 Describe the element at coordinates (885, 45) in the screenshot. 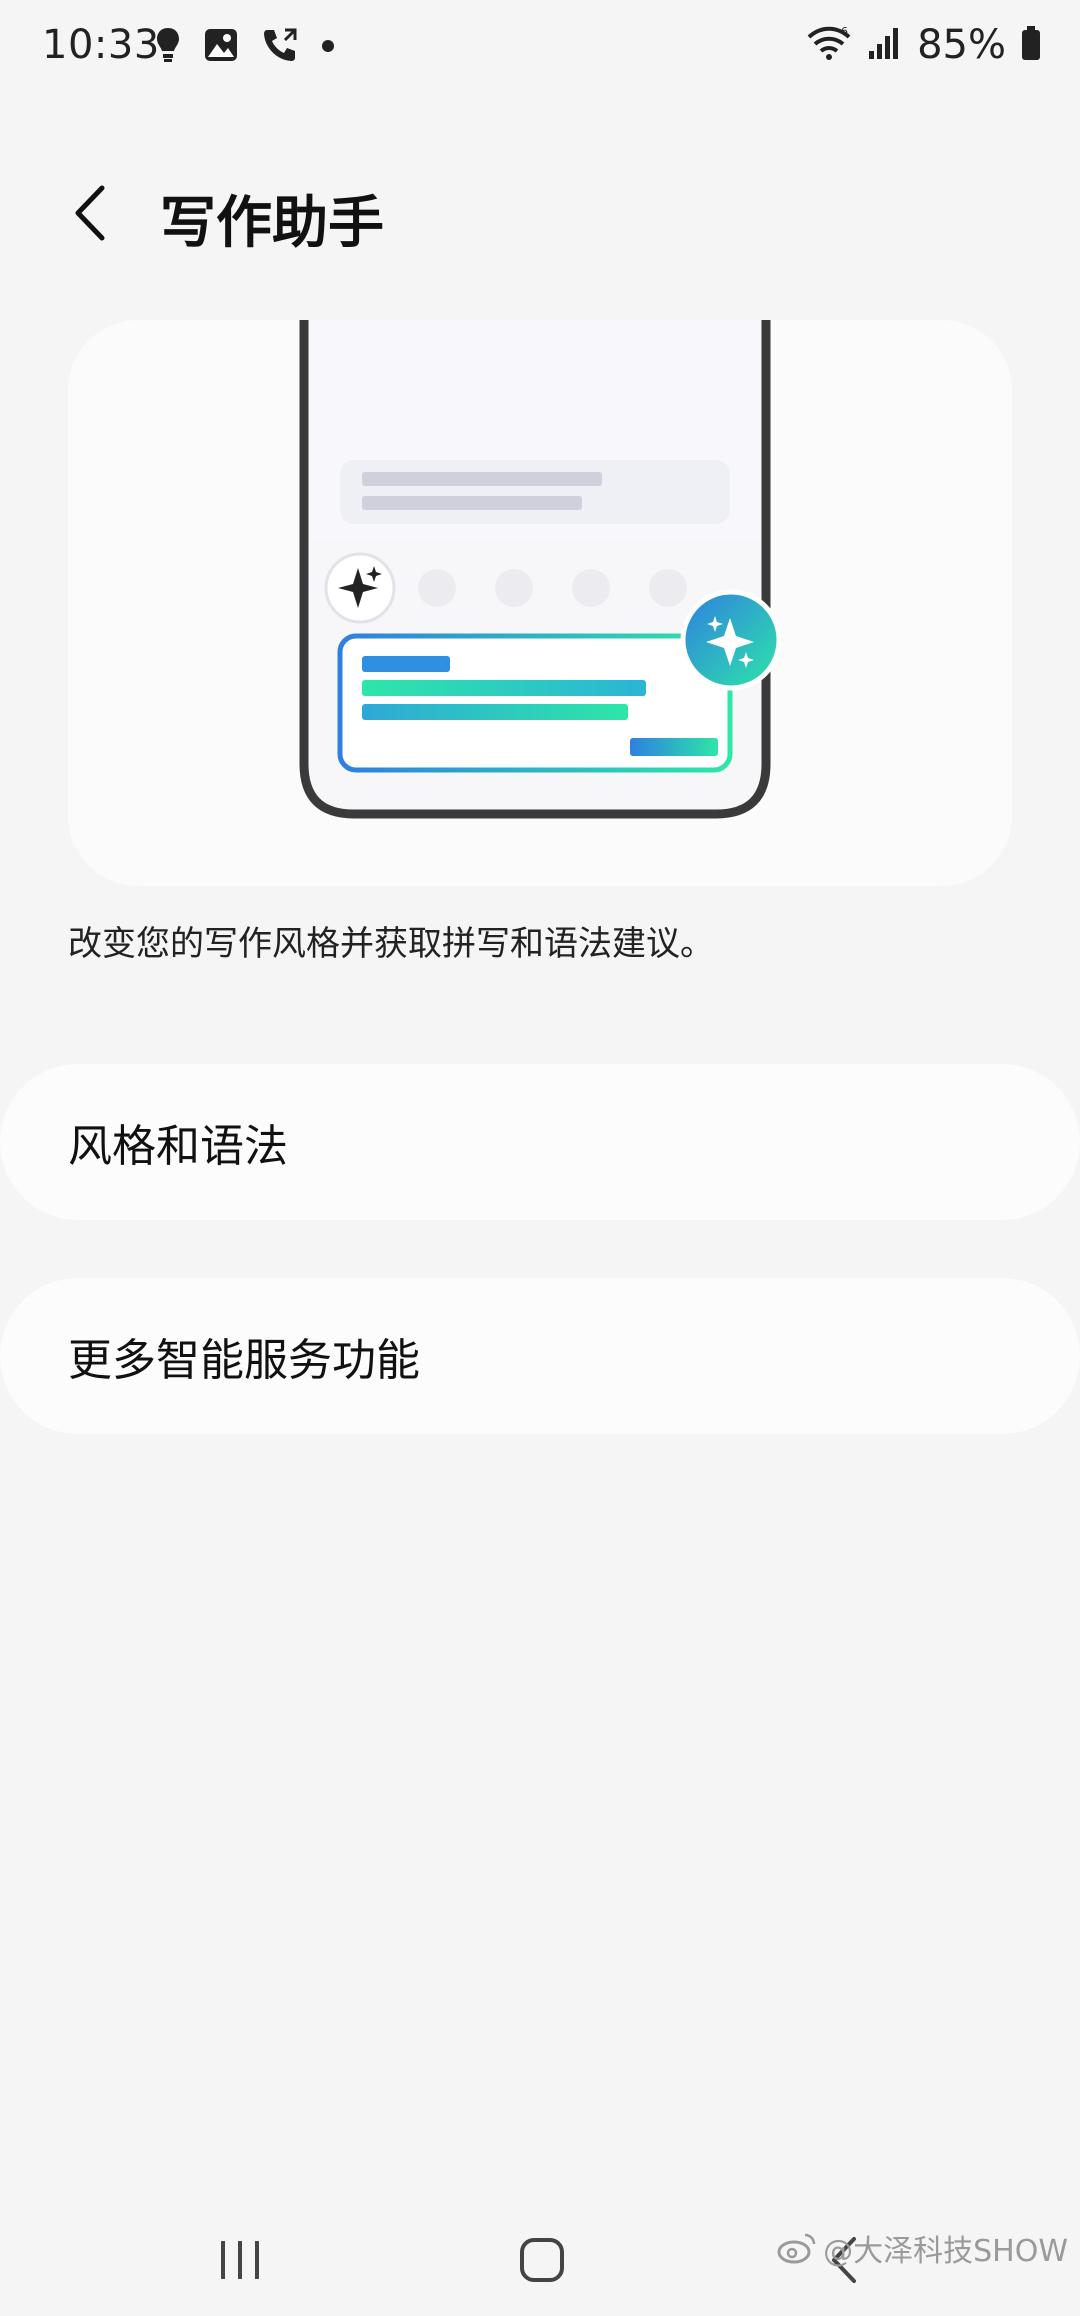

I see `signal-icon` at that location.